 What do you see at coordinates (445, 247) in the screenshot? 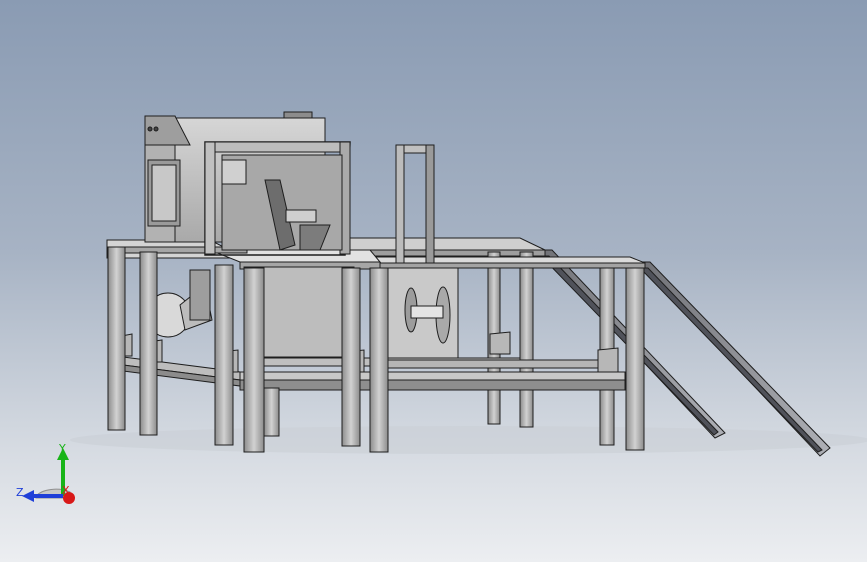
I see `rear-table-top` at bounding box center [445, 247].